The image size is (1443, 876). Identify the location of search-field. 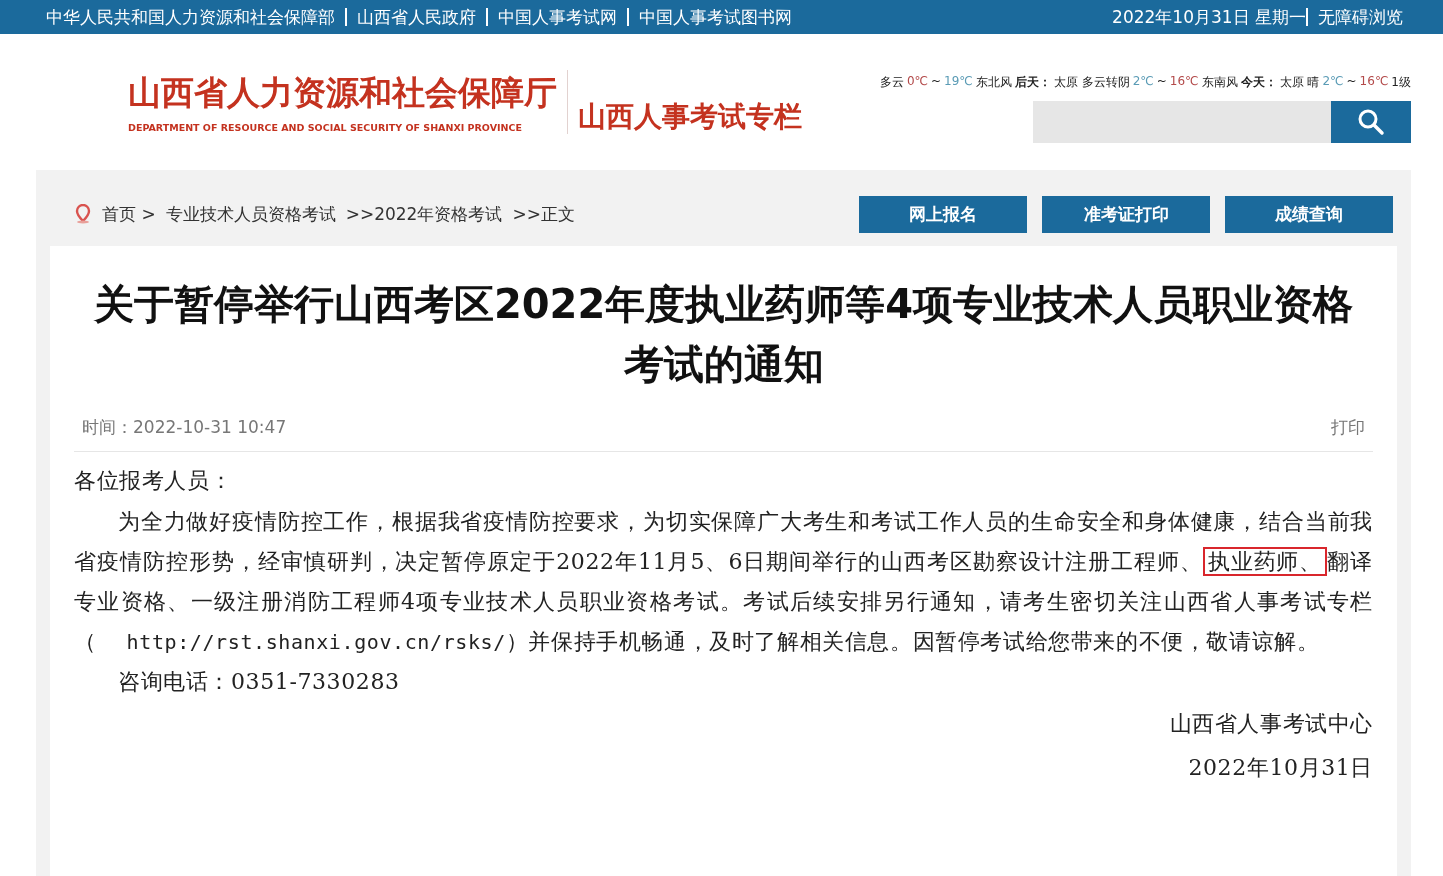
(1182, 122).